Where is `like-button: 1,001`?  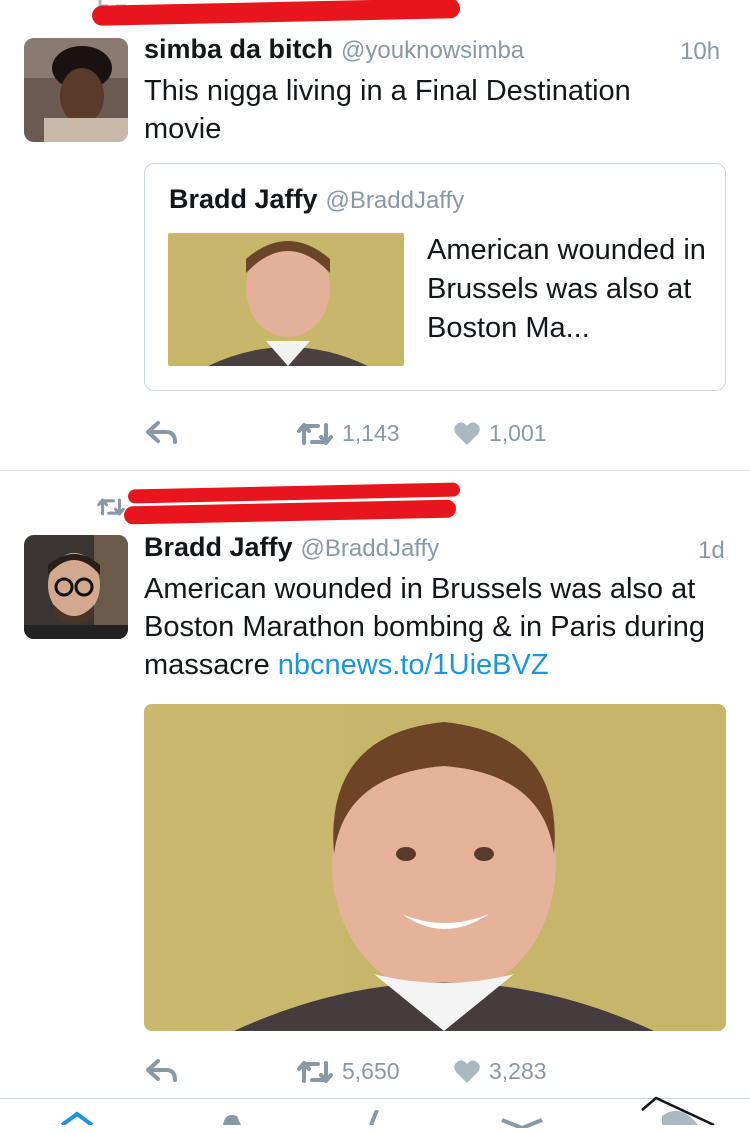 like-button: 1,001 is located at coordinates (500, 433).